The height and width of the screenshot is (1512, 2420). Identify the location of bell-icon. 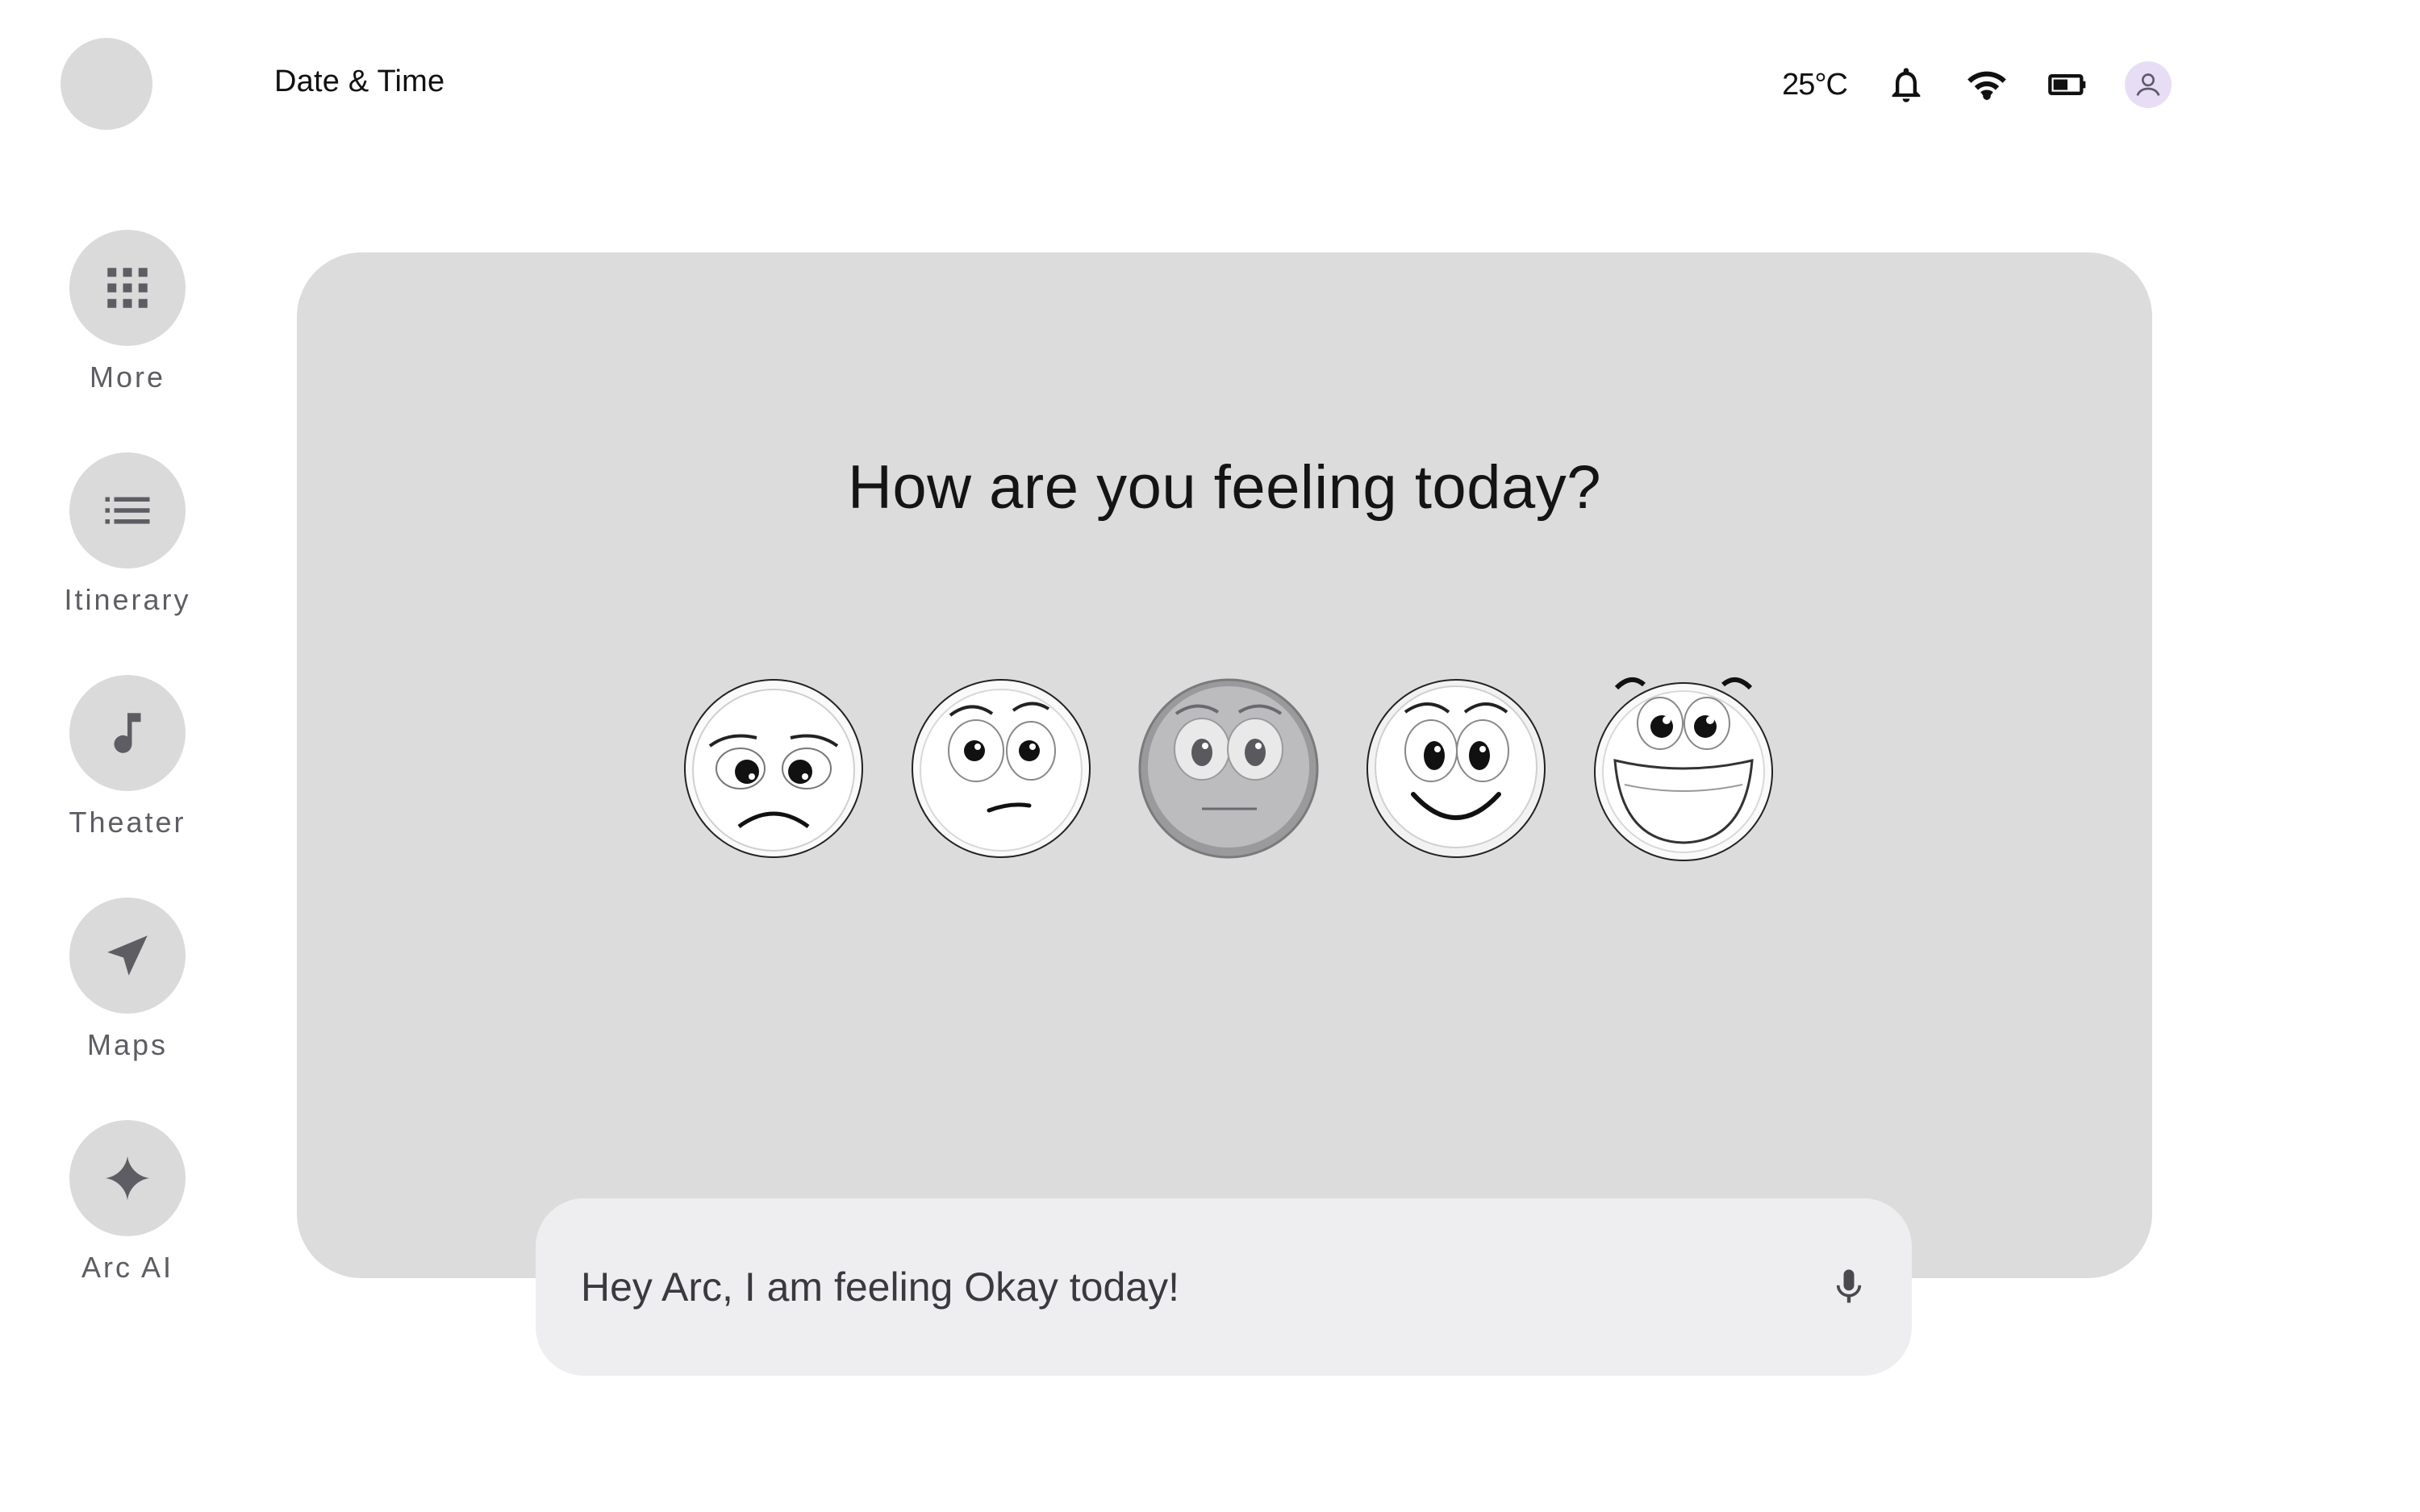
(1906, 84).